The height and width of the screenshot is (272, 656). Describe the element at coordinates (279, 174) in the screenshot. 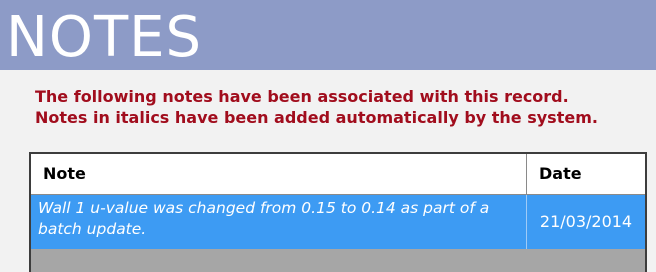

I see `column-header-note: Note` at that location.